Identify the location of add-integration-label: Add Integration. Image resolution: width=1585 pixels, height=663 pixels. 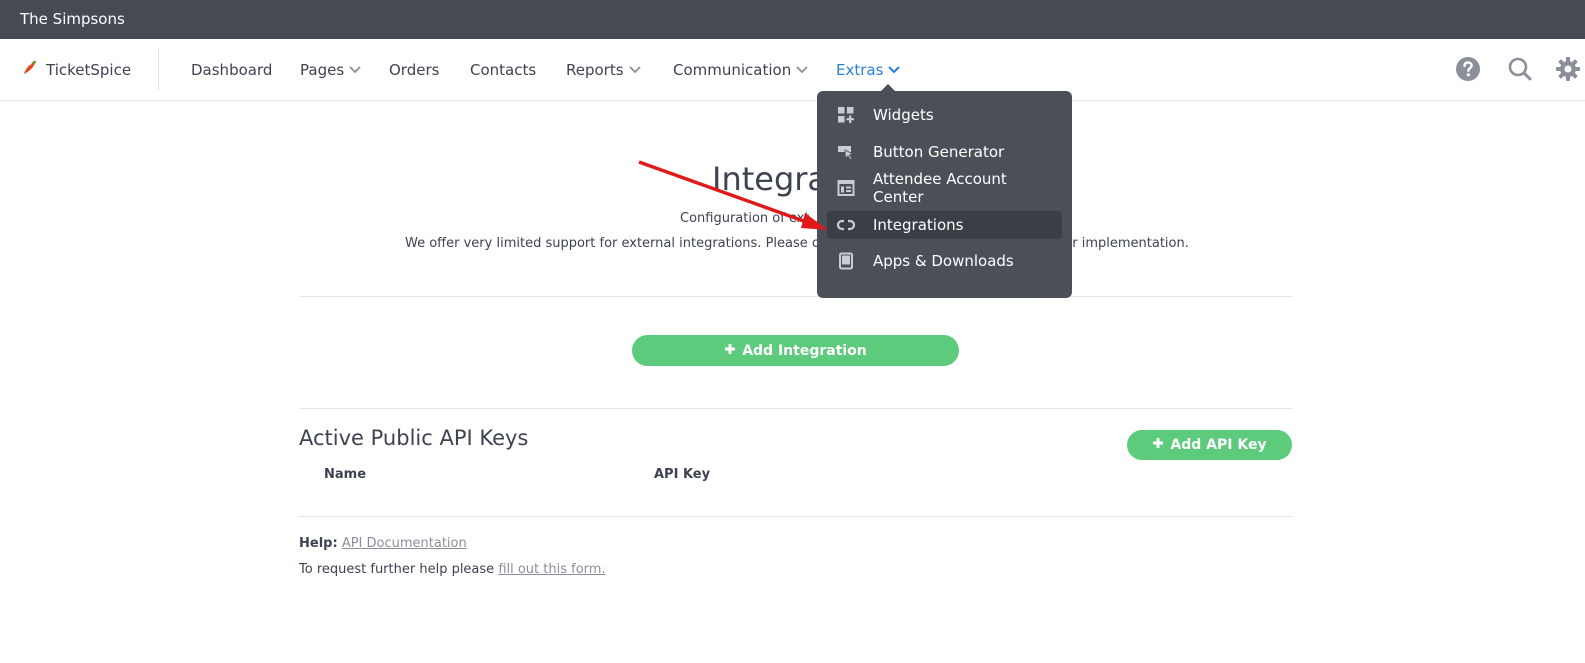
(804, 350).